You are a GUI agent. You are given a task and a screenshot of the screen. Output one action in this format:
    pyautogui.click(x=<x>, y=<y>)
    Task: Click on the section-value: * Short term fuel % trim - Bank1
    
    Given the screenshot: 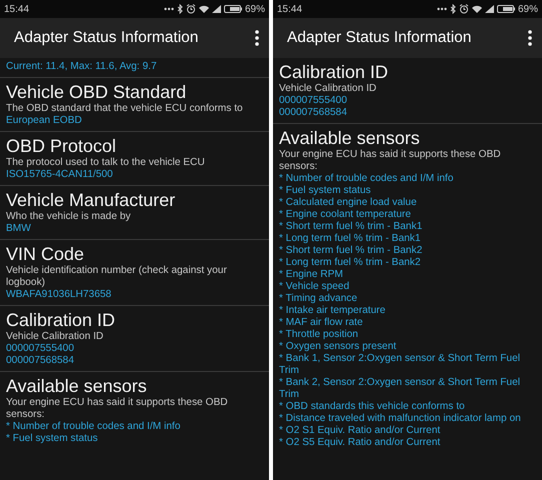 What is the action you would take?
    pyautogui.click(x=351, y=227)
    